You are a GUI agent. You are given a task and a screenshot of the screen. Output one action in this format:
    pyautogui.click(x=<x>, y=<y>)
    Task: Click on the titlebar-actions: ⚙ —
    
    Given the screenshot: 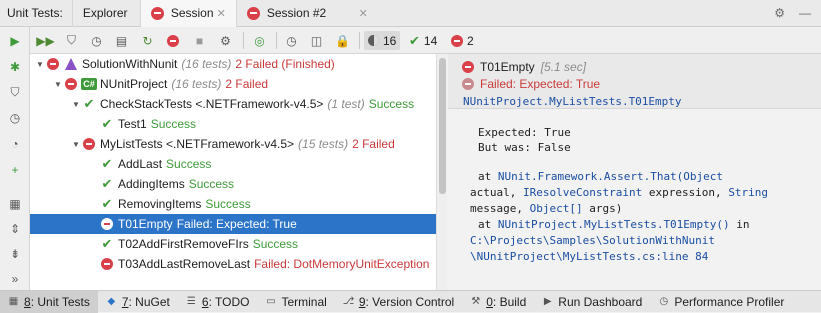 What is the action you would take?
    pyautogui.click(x=797, y=13)
    